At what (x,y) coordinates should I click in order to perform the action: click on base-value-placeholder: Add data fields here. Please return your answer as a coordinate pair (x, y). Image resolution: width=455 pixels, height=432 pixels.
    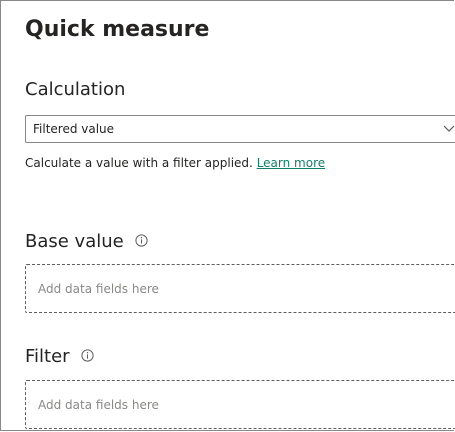
    Looking at the image, I should click on (98, 289).